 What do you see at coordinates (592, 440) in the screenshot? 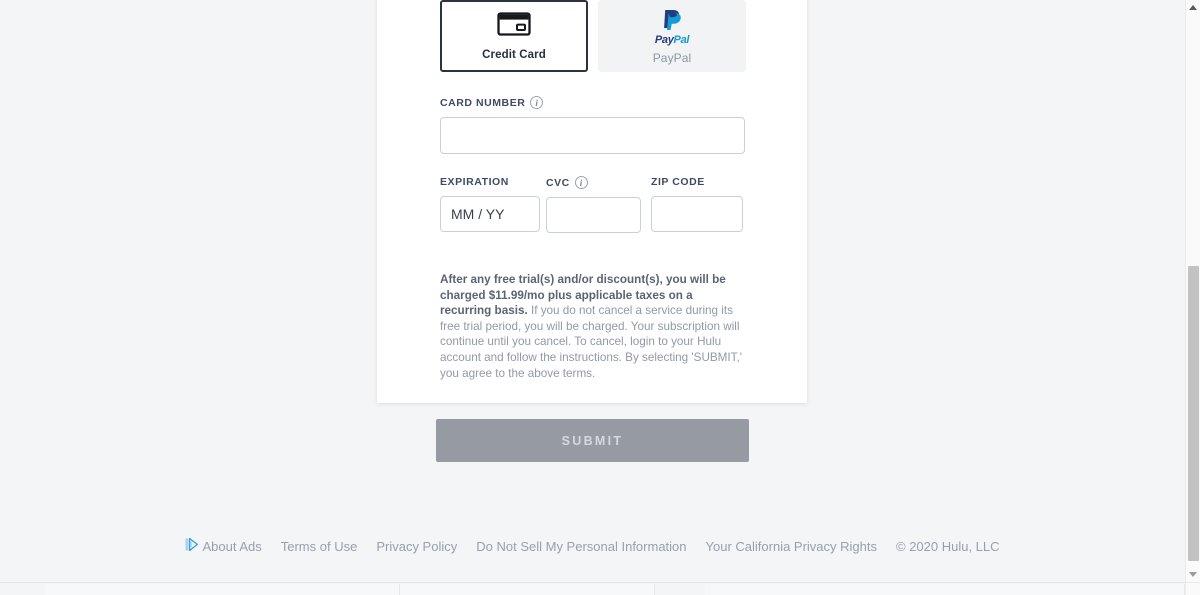
I see `submit-button: SUBMIT` at bounding box center [592, 440].